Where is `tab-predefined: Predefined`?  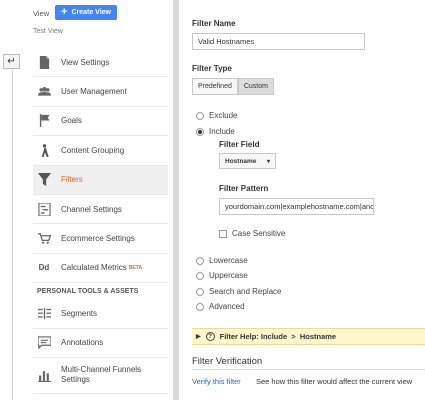
tab-predefined: Predefined is located at coordinates (215, 86).